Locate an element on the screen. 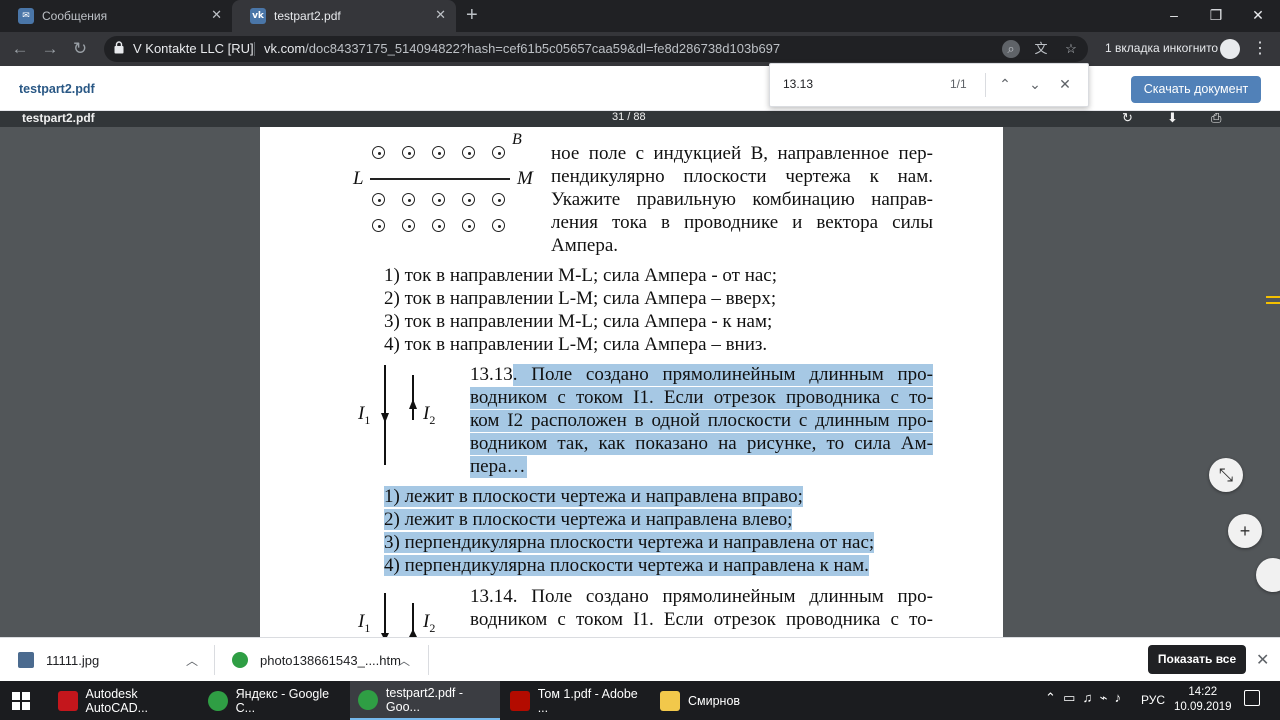 The width and height of the screenshot is (1280, 720). doc-filename: testpart2.pdf is located at coordinates (57, 89).